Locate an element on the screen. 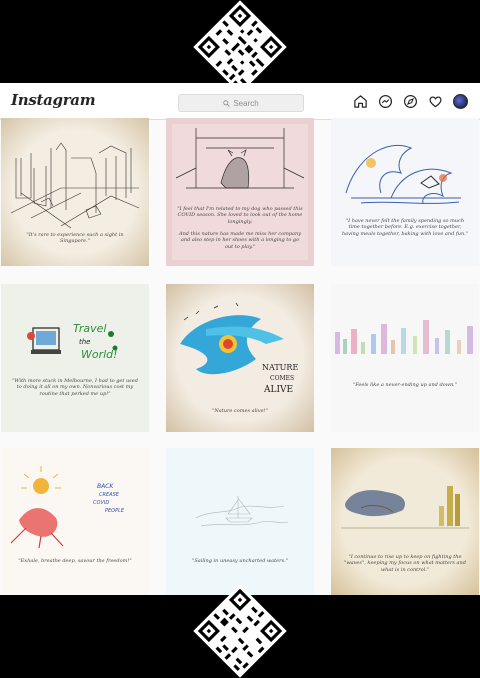 The image size is (480, 678). post-3-artwork is located at coordinates (405, 192).